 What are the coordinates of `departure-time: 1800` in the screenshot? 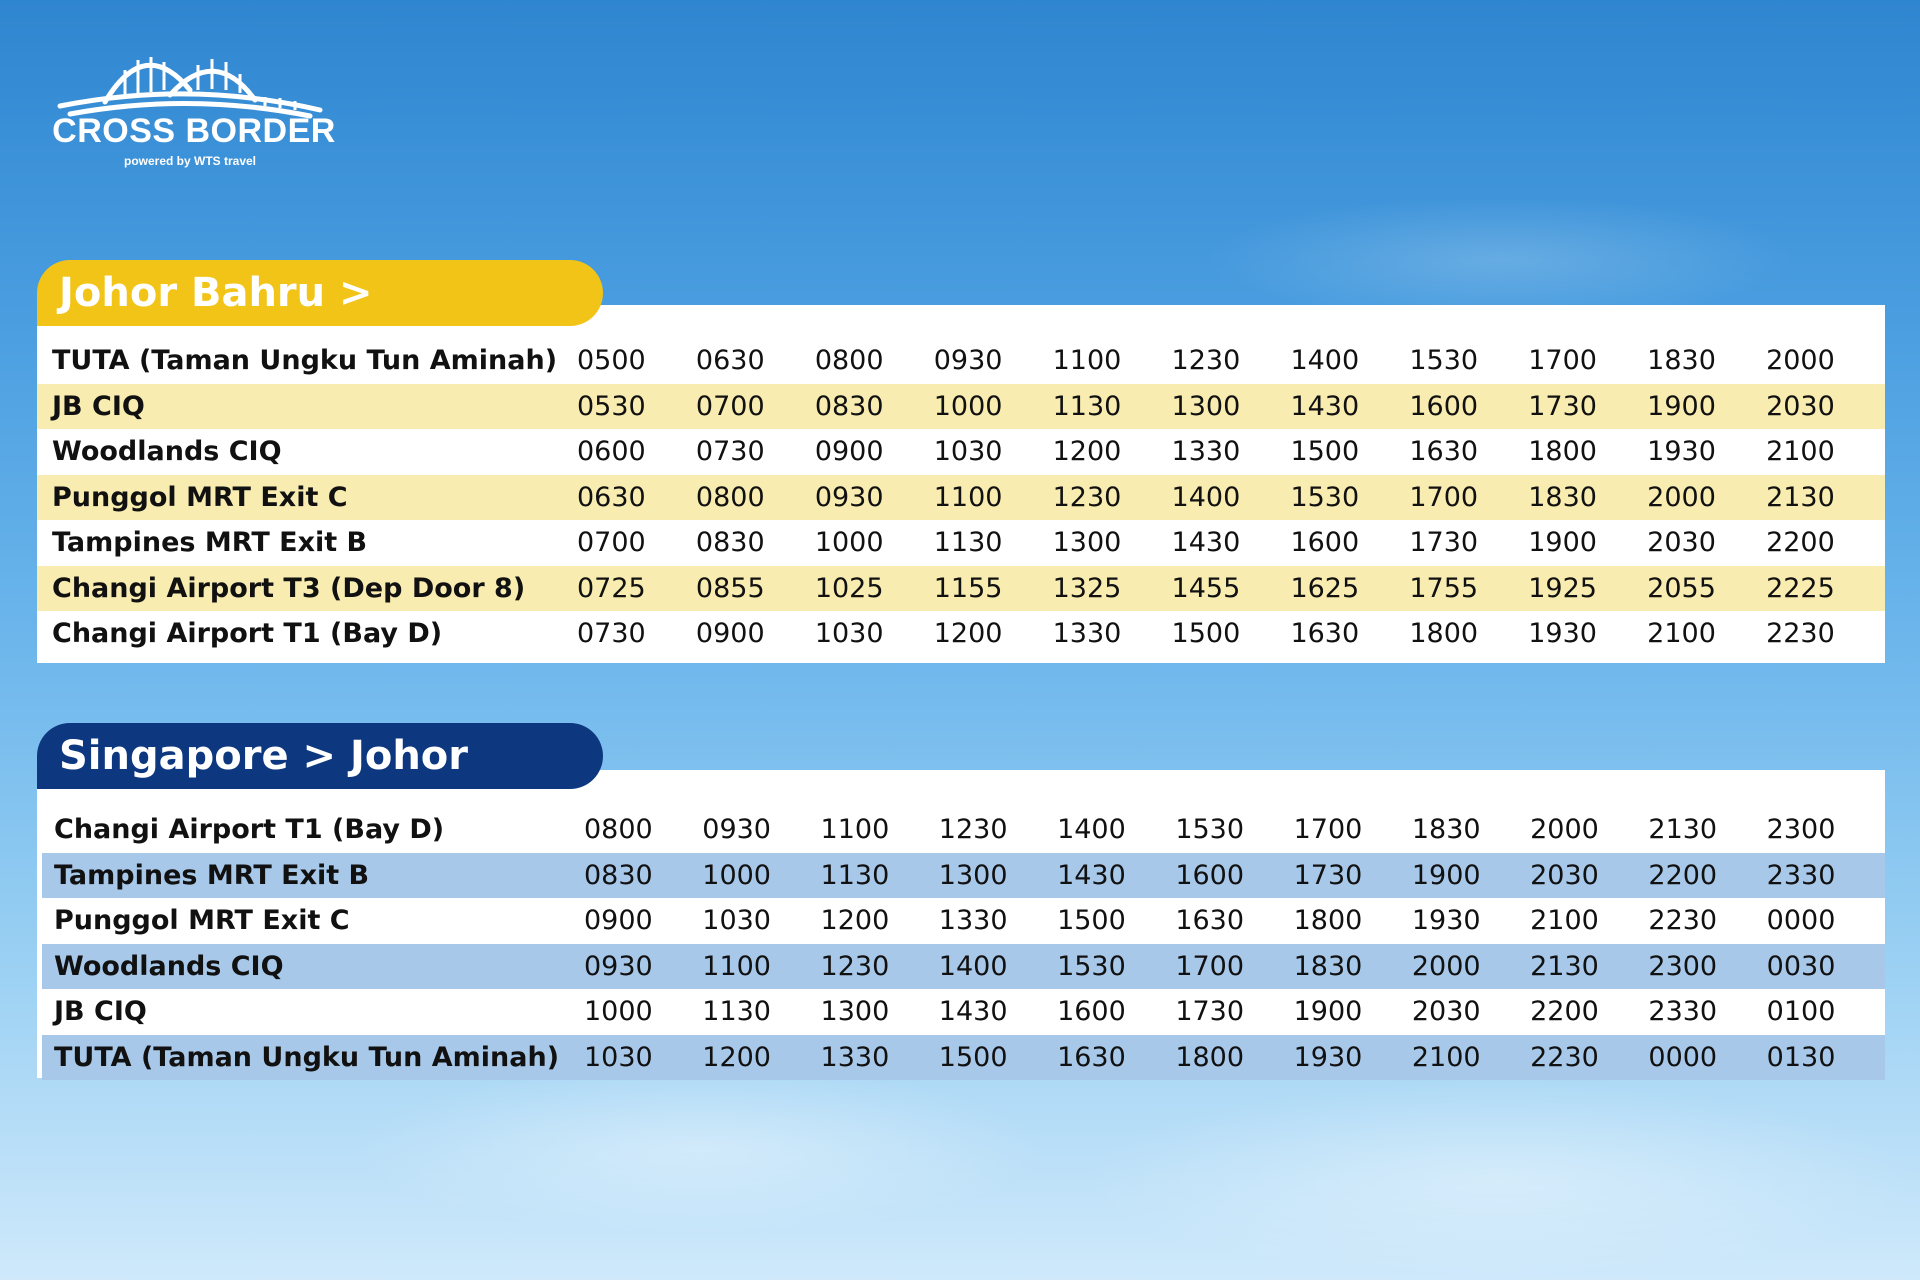 It's located at (1444, 634).